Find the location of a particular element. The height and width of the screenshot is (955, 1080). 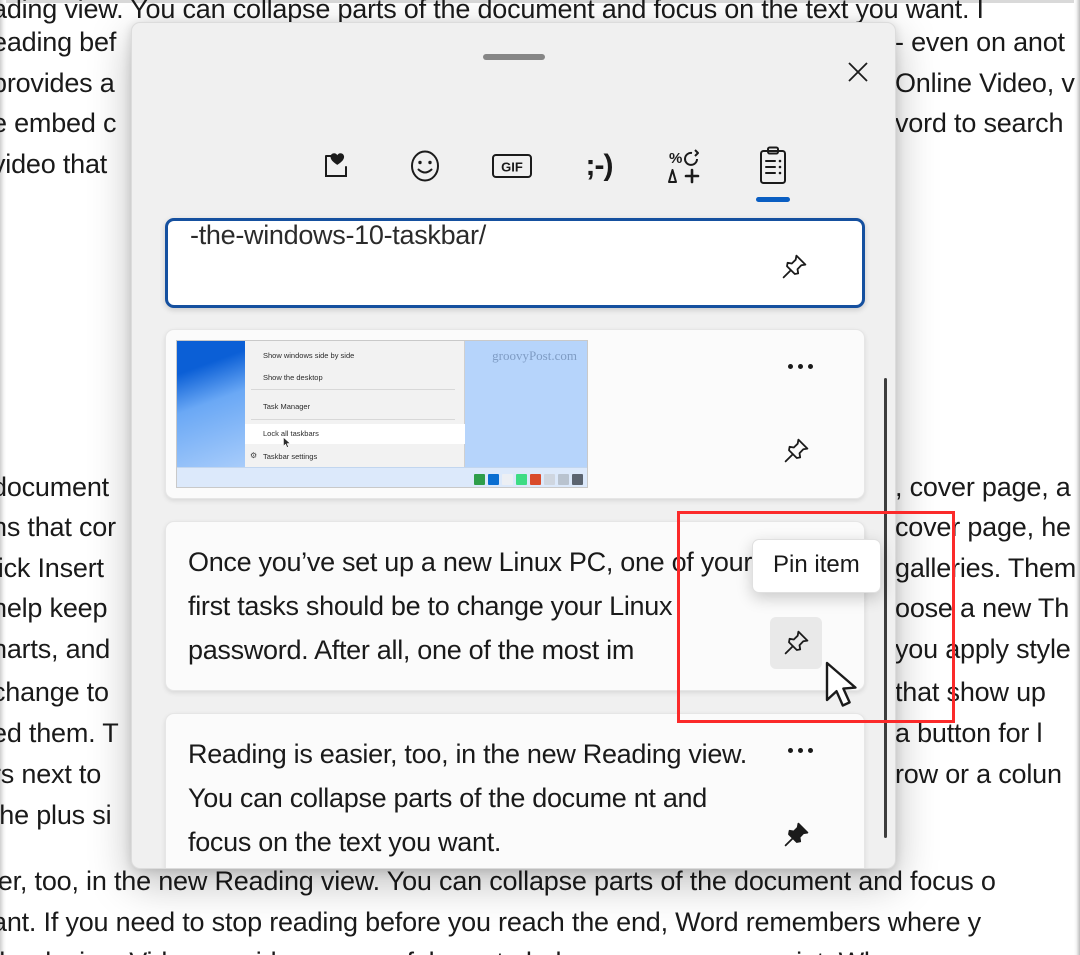

context-menu-item: Taskbar settings is located at coordinates (290, 456).